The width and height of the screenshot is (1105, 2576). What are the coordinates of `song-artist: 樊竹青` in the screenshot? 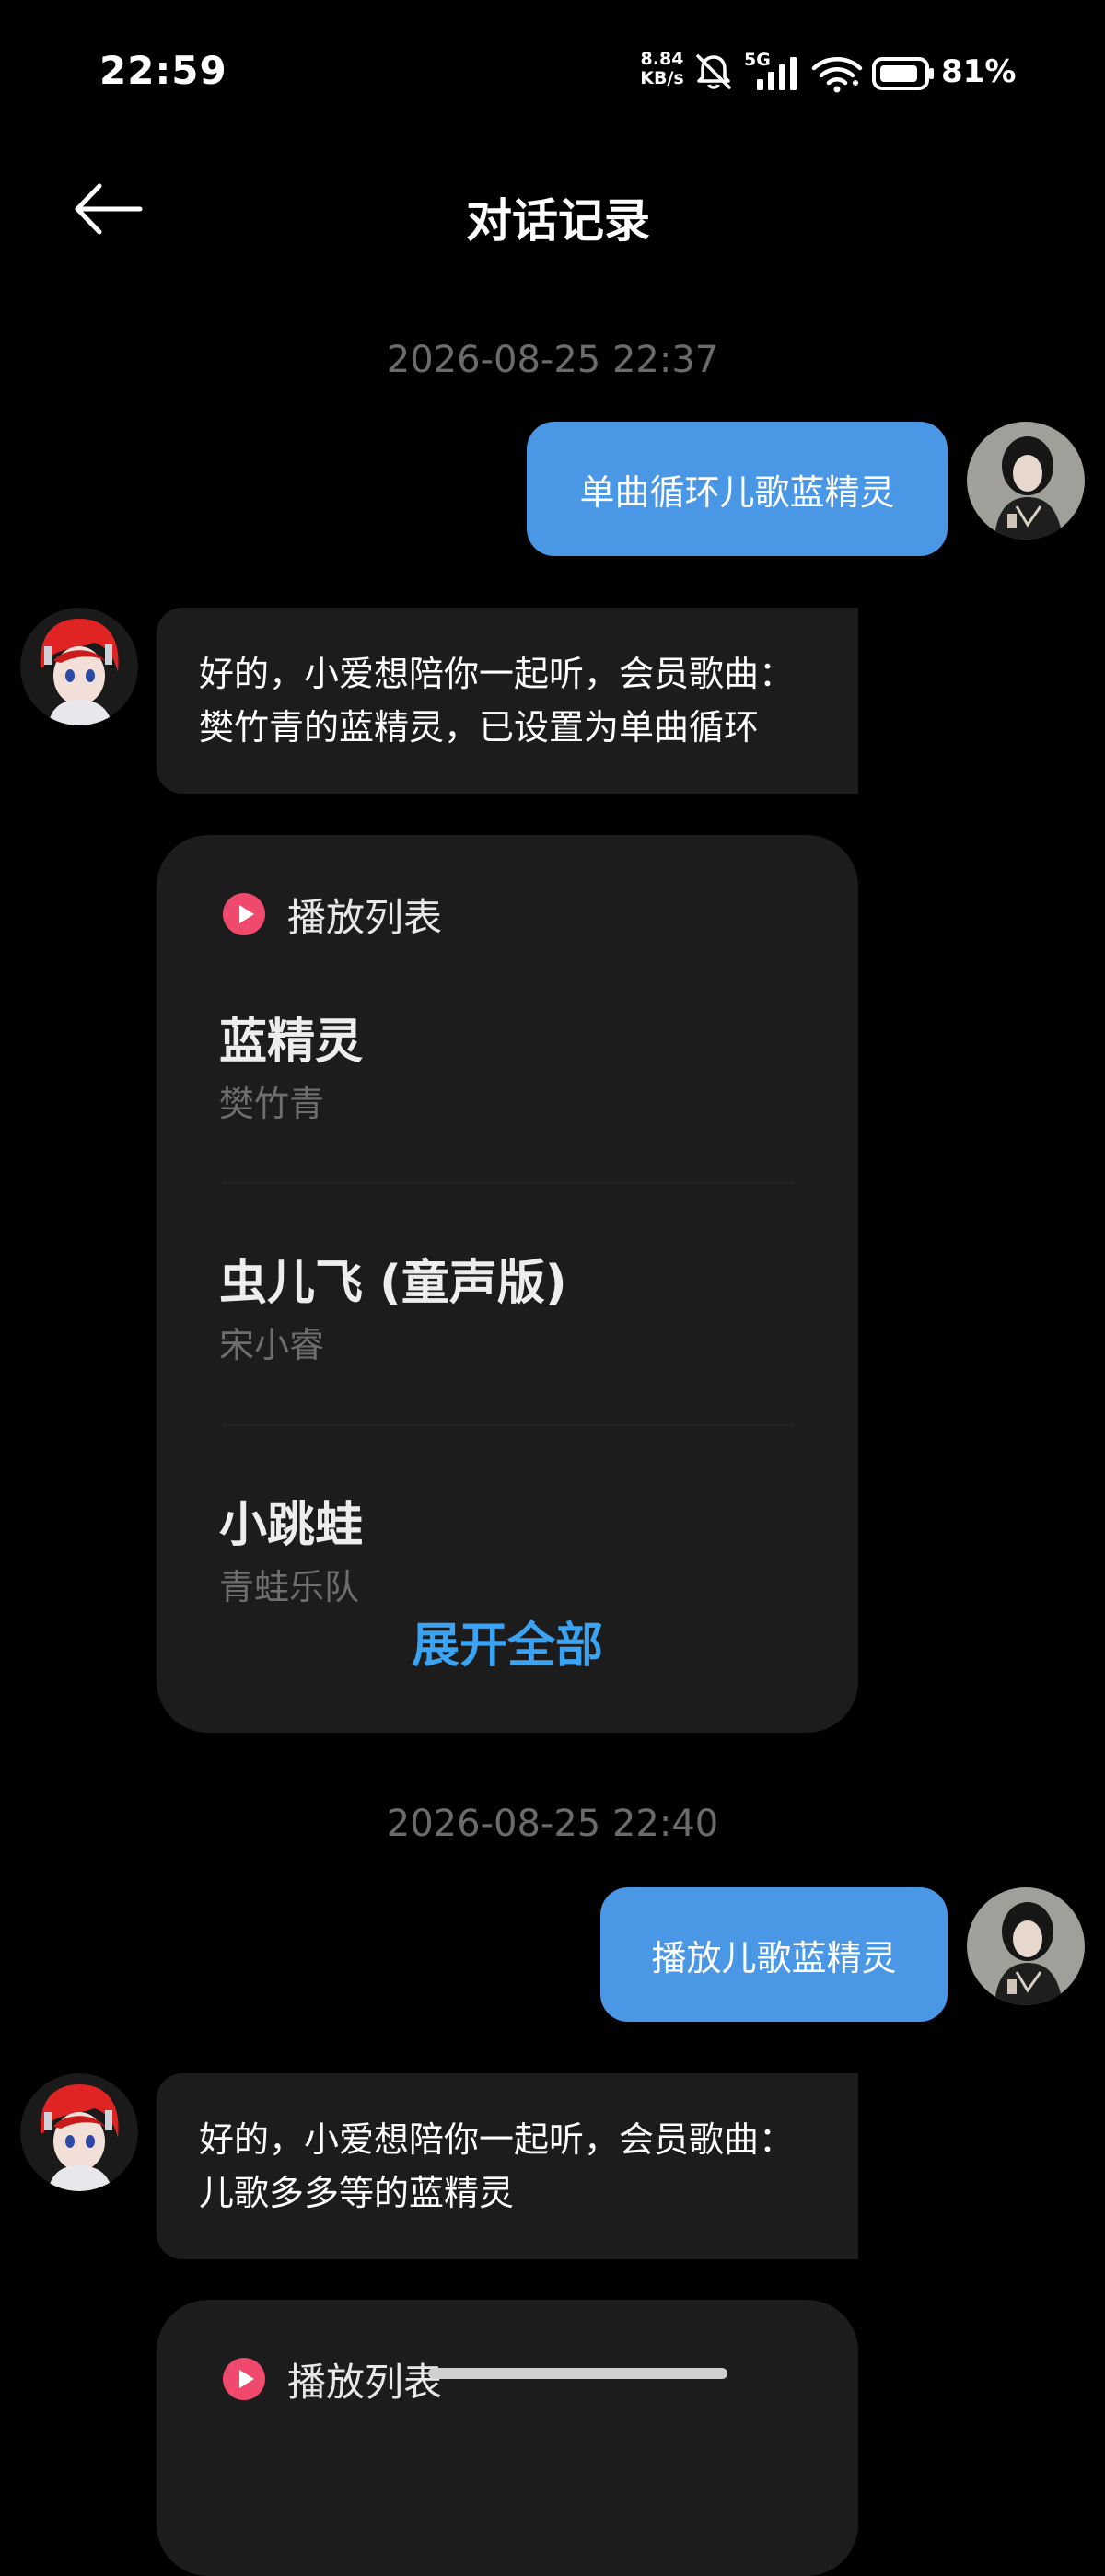 It's located at (272, 1104).